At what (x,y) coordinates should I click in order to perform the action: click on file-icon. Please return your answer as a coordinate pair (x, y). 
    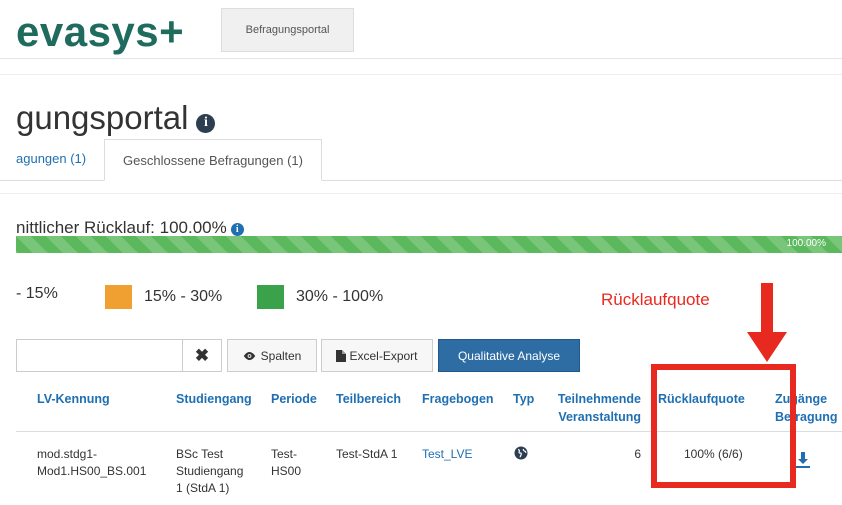
    Looking at the image, I should click on (341, 355).